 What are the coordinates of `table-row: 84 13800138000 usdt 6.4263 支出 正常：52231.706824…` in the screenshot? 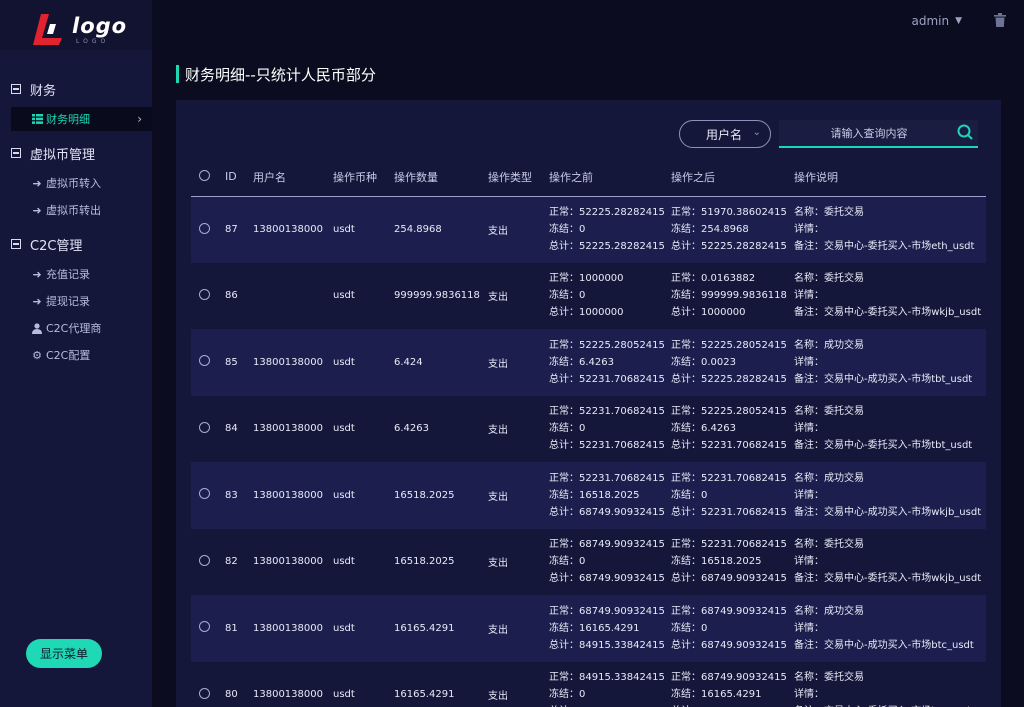 It's located at (588, 428).